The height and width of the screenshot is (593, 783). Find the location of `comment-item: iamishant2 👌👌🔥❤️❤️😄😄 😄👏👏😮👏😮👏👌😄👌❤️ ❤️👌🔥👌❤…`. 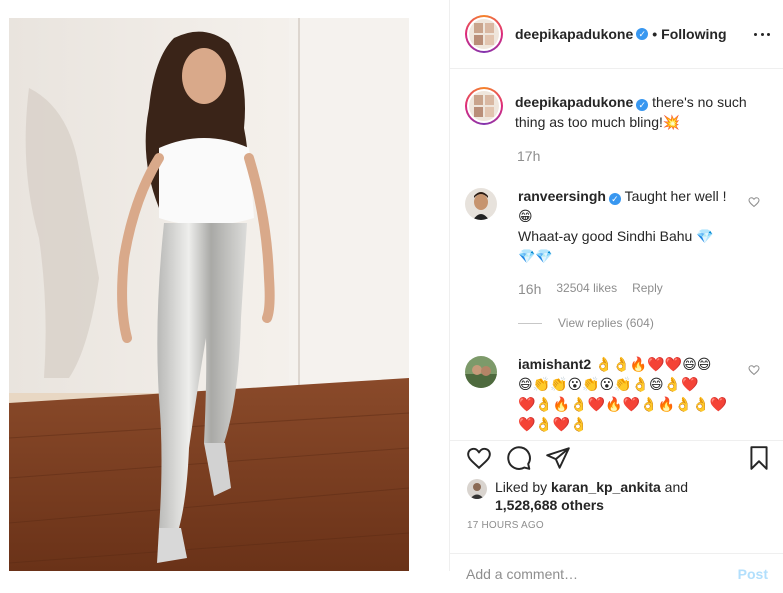

comment-item: iamishant2 👌👌🔥❤️❤️😄😄 😄👏👏😮👏😮👏👌😄👌❤️ ❤️👌🔥👌❤… is located at coordinates (616, 393).